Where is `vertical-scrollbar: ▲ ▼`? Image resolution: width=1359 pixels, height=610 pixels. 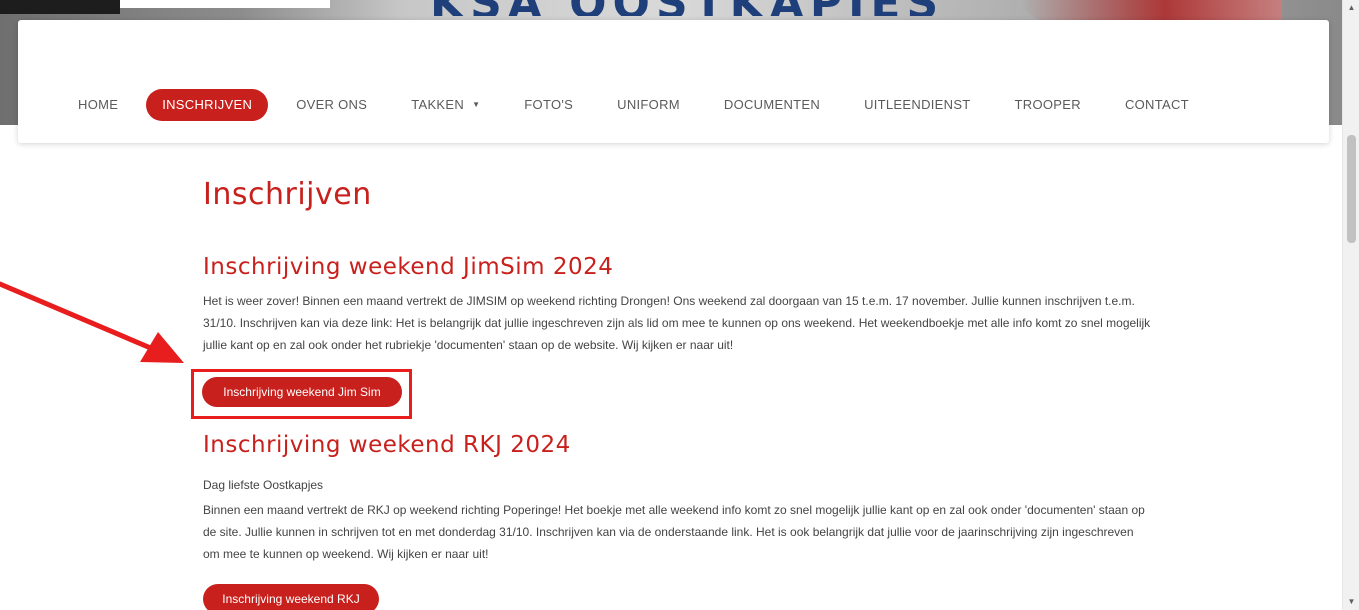 vertical-scrollbar: ▲ ▼ is located at coordinates (1350, 305).